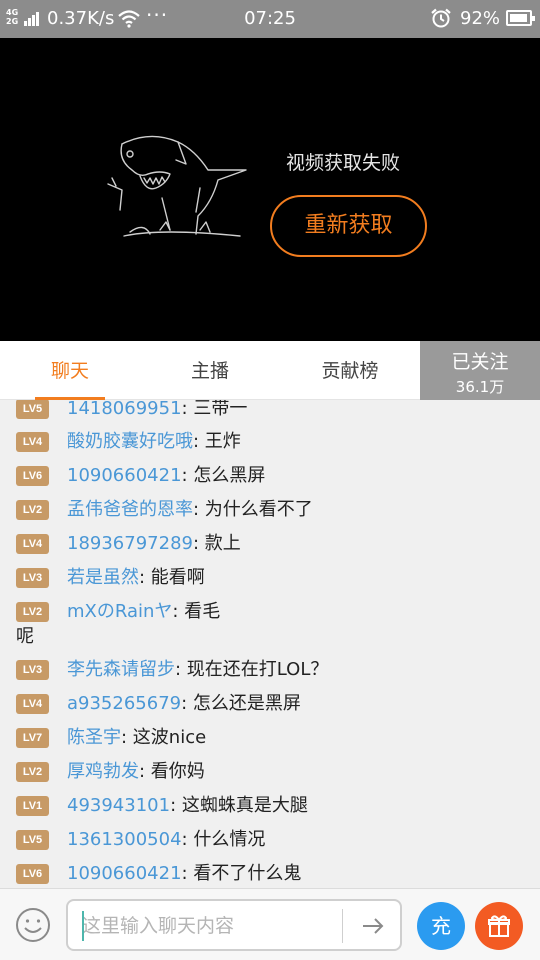  What do you see at coordinates (350, 370) in the screenshot?
I see `tab-leaderboard: 贡献榜` at bounding box center [350, 370].